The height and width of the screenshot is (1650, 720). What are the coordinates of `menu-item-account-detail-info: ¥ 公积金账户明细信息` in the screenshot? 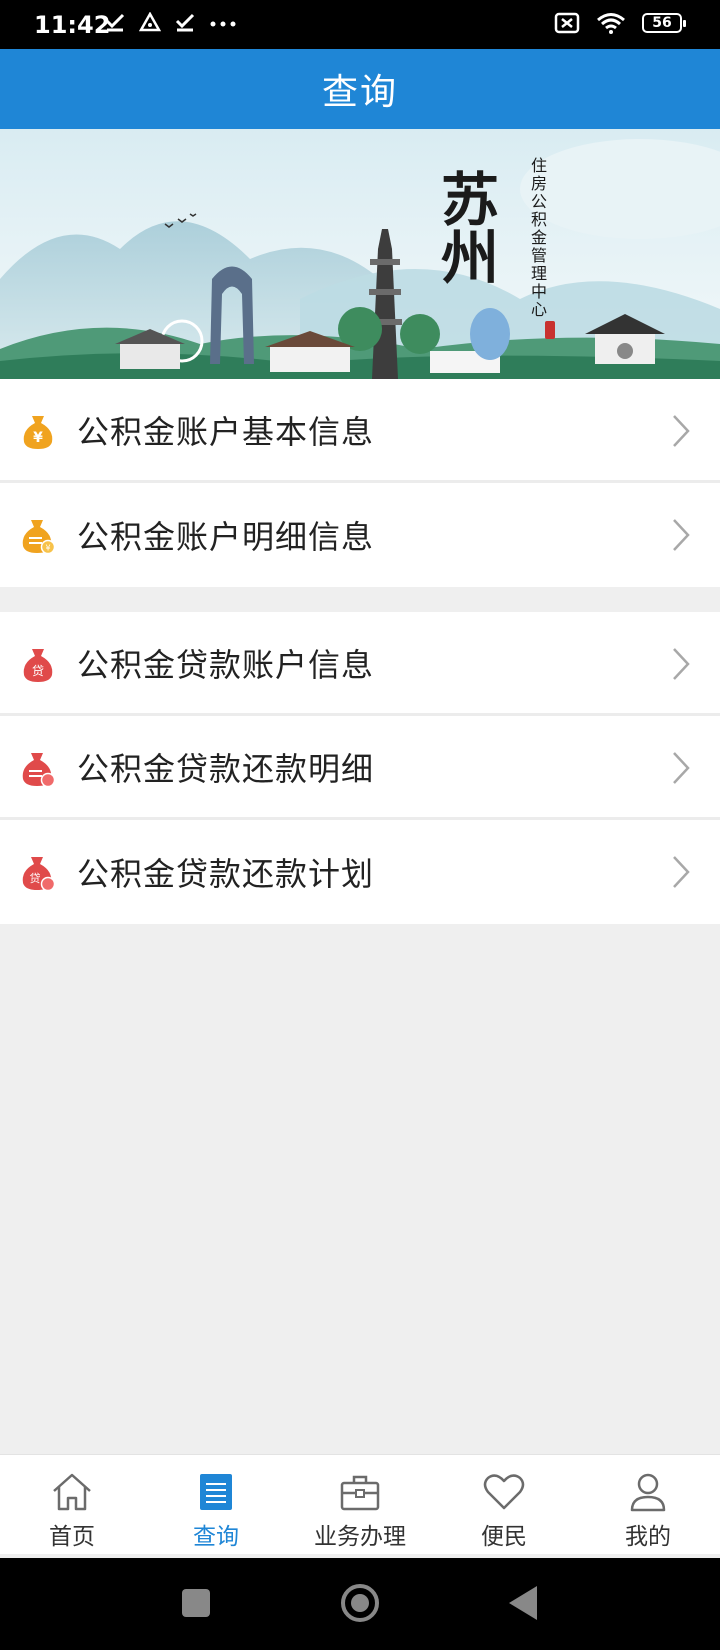 It's located at (360, 535).